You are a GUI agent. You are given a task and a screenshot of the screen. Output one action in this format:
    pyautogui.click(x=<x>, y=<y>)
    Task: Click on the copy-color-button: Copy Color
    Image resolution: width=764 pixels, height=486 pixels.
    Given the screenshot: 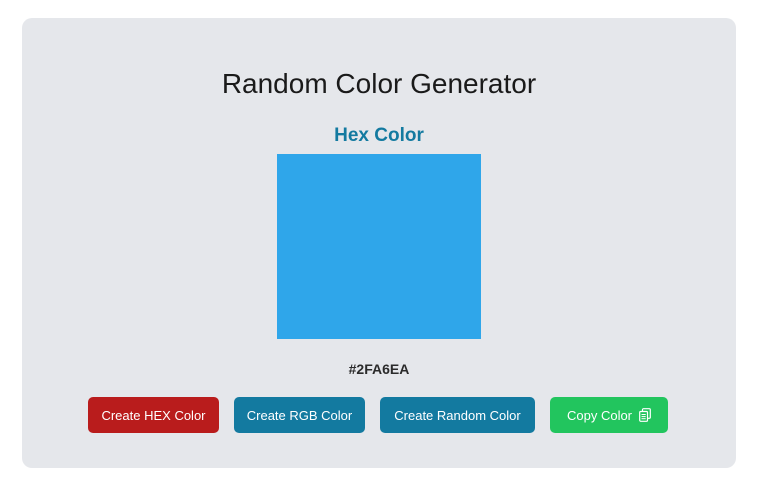 What is the action you would take?
    pyautogui.click(x=609, y=415)
    